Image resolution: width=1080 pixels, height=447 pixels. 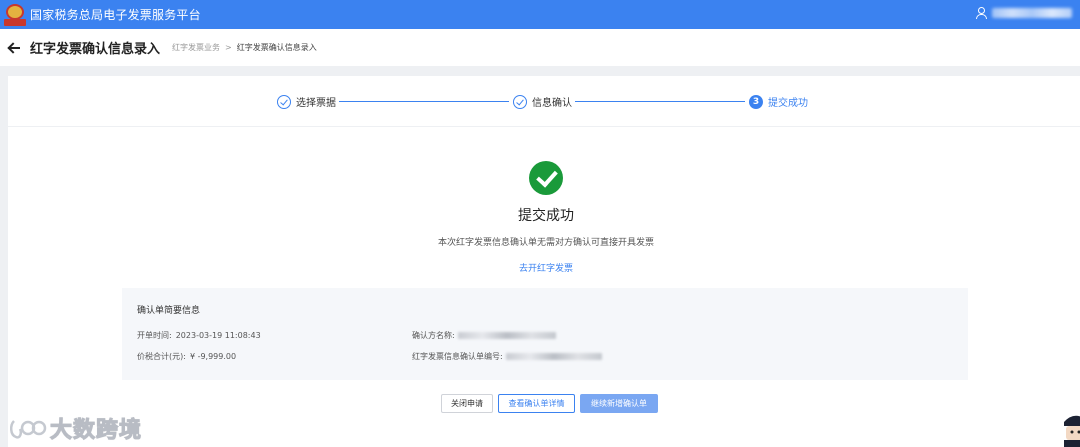 What do you see at coordinates (316, 103) in the screenshot?
I see `step-label: 选择票据` at bounding box center [316, 103].